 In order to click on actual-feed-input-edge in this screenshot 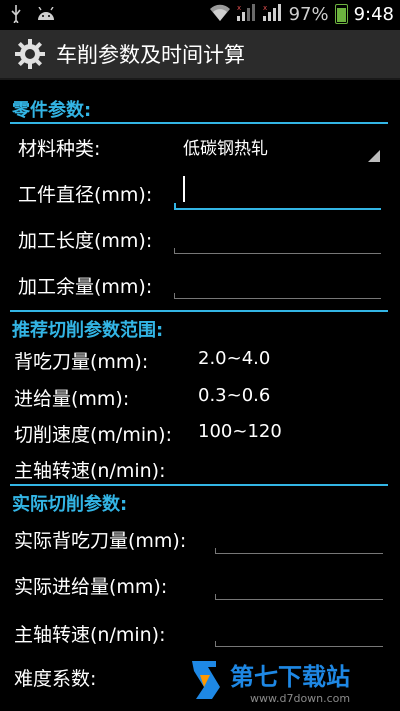, I will do `click(215, 597)`.